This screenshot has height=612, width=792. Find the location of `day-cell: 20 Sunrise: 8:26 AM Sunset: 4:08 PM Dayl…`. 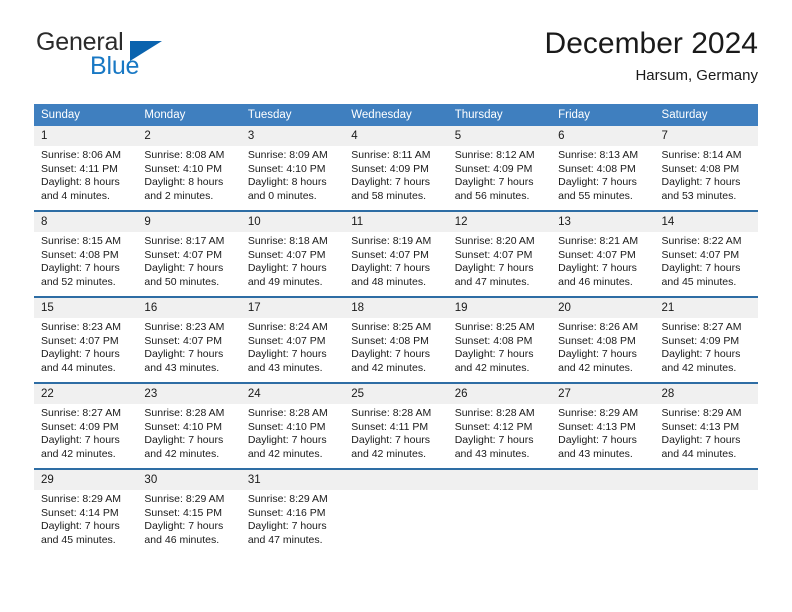

day-cell: 20 Sunrise: 8:26 AM Sunset: 4:08 PM Dayl… is located at coordinates (603, 339).